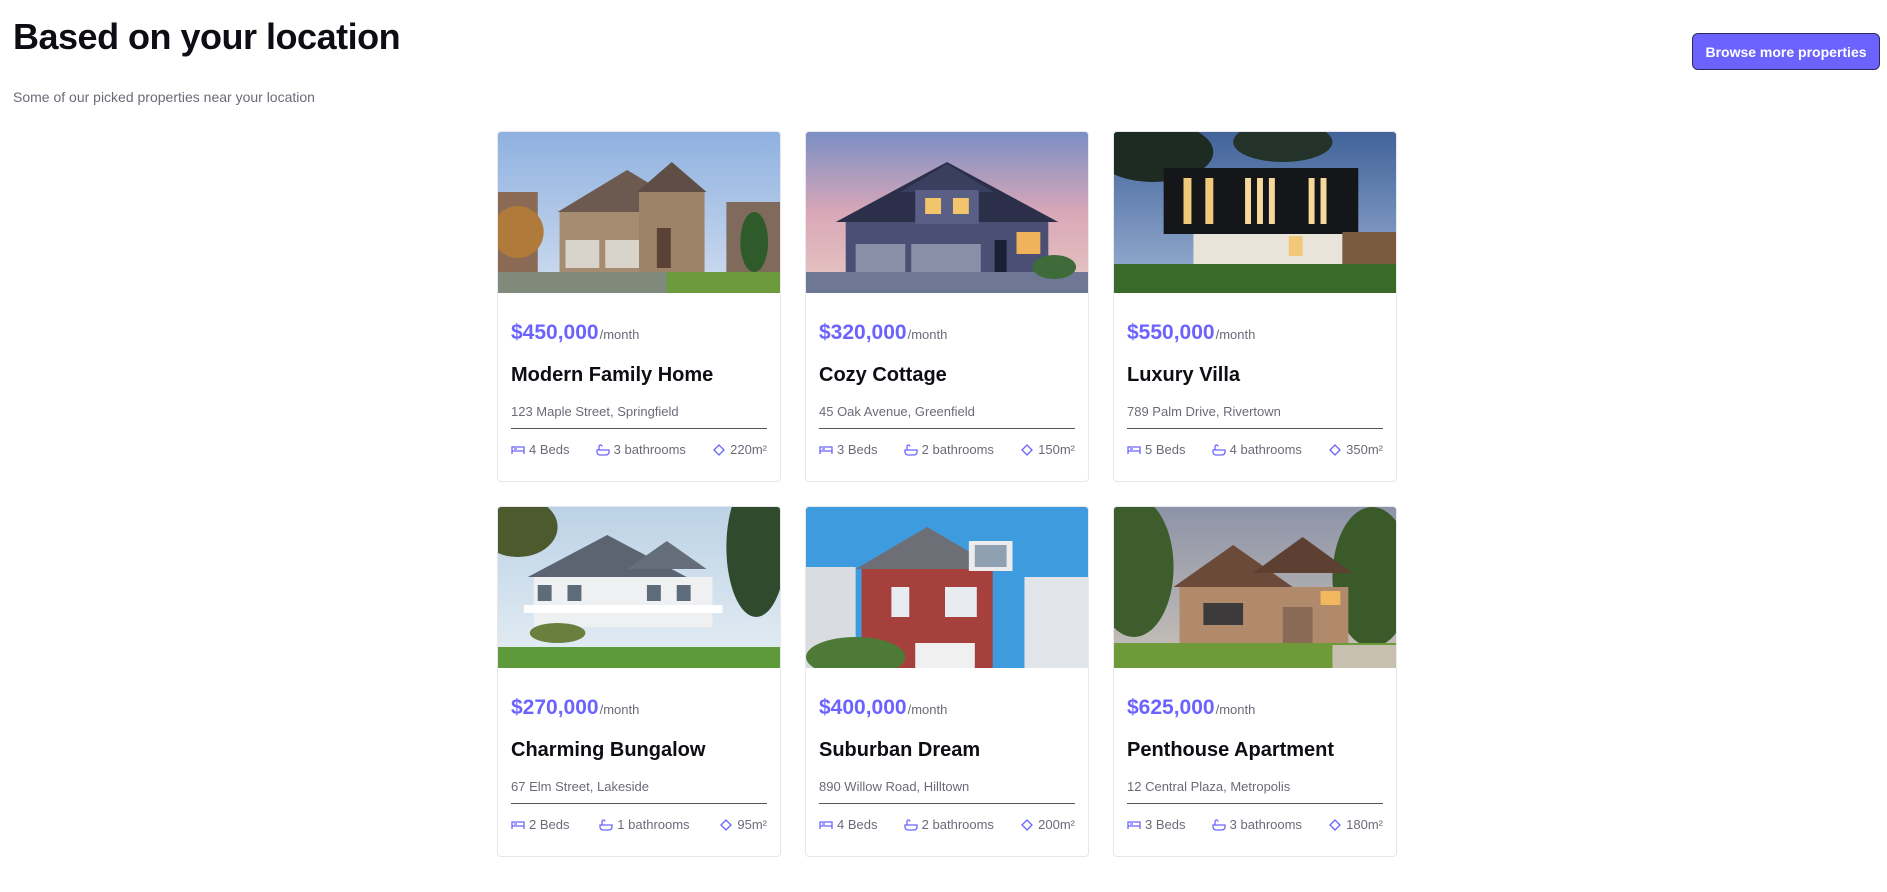  I want to click on area-value: 150m², so click(1056, 449).